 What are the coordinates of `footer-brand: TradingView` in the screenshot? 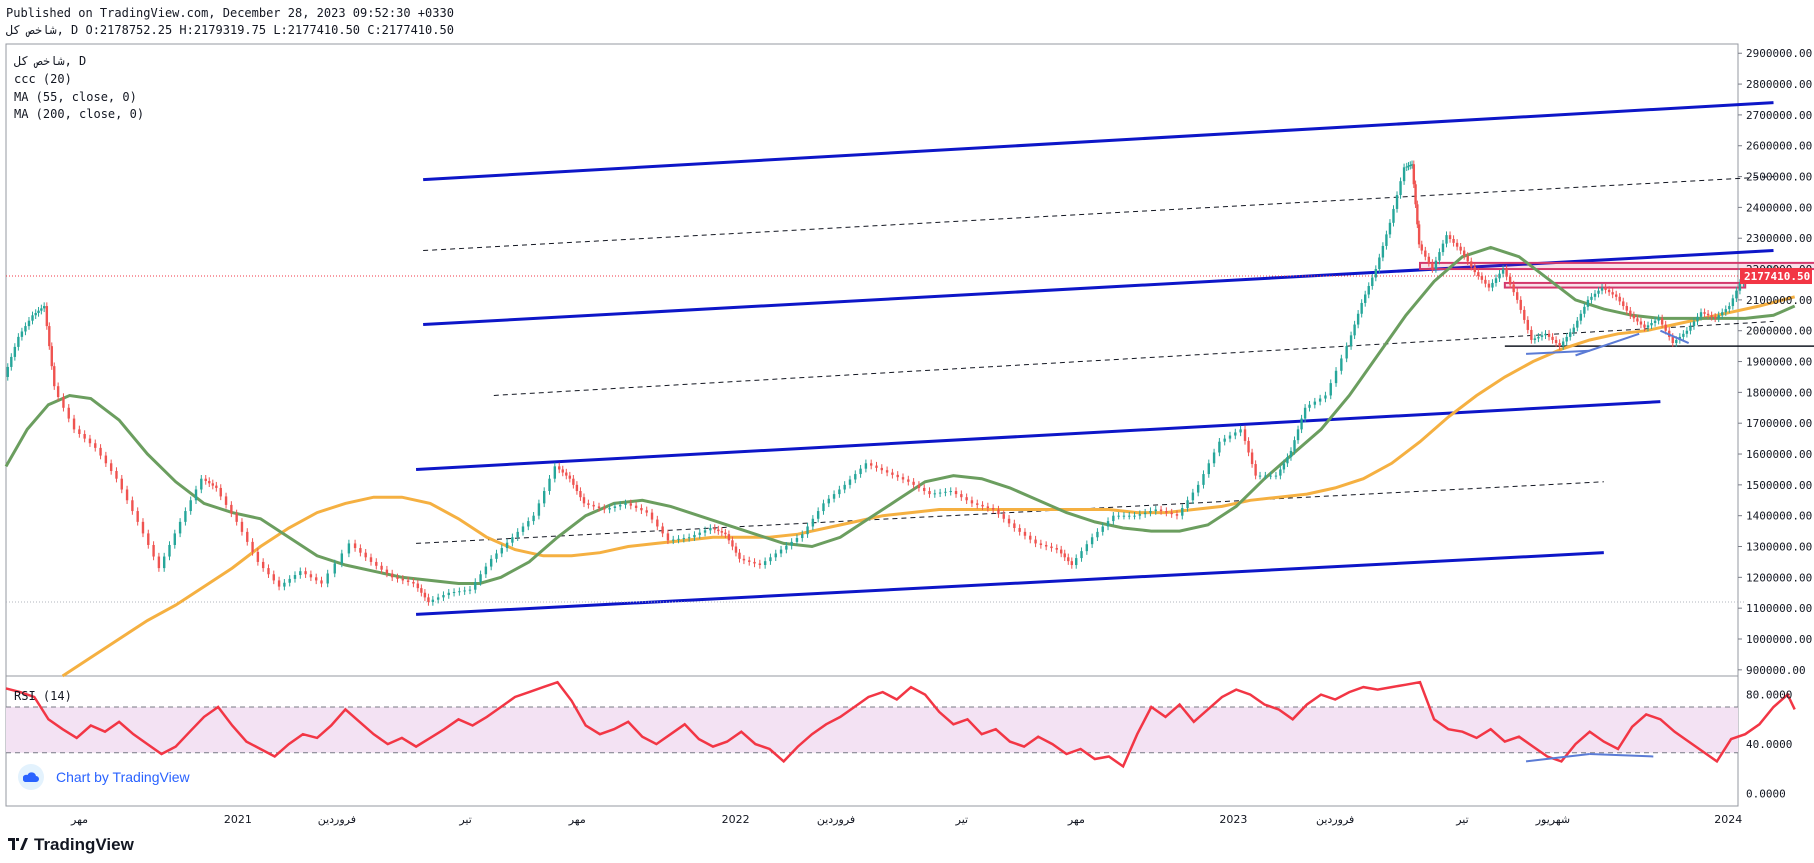 It's located at (84, 844).